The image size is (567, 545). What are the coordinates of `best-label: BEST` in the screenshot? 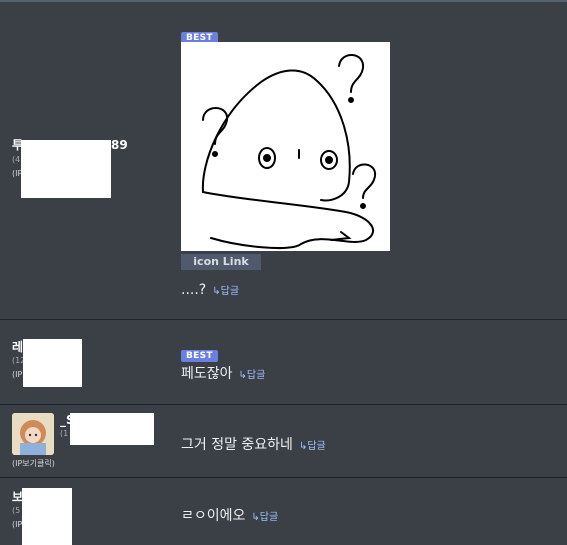 It's located at (199, 356).